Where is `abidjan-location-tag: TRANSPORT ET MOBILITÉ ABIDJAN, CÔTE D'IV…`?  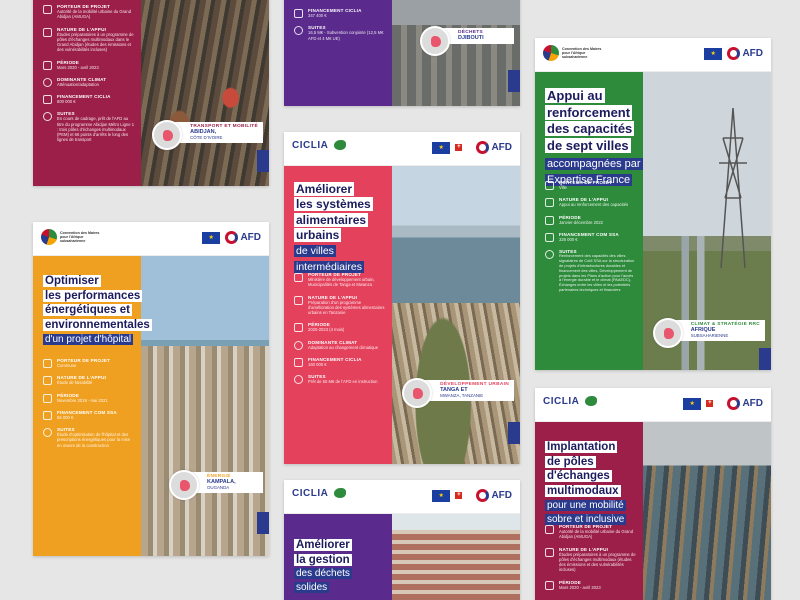
abidjan-location-tag: TRANSPORT ET MOBILITÉ ABIDJAN, CÔTE D'IV… is located at coordinates (207, 135).